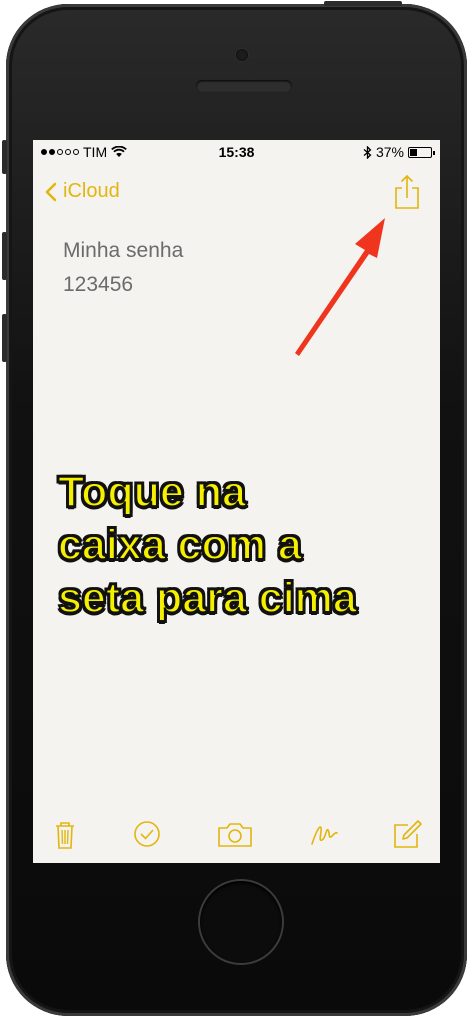 This screenshot has height=1024, width=473. I want to click on bottom-toolbar, so click(236, 834).